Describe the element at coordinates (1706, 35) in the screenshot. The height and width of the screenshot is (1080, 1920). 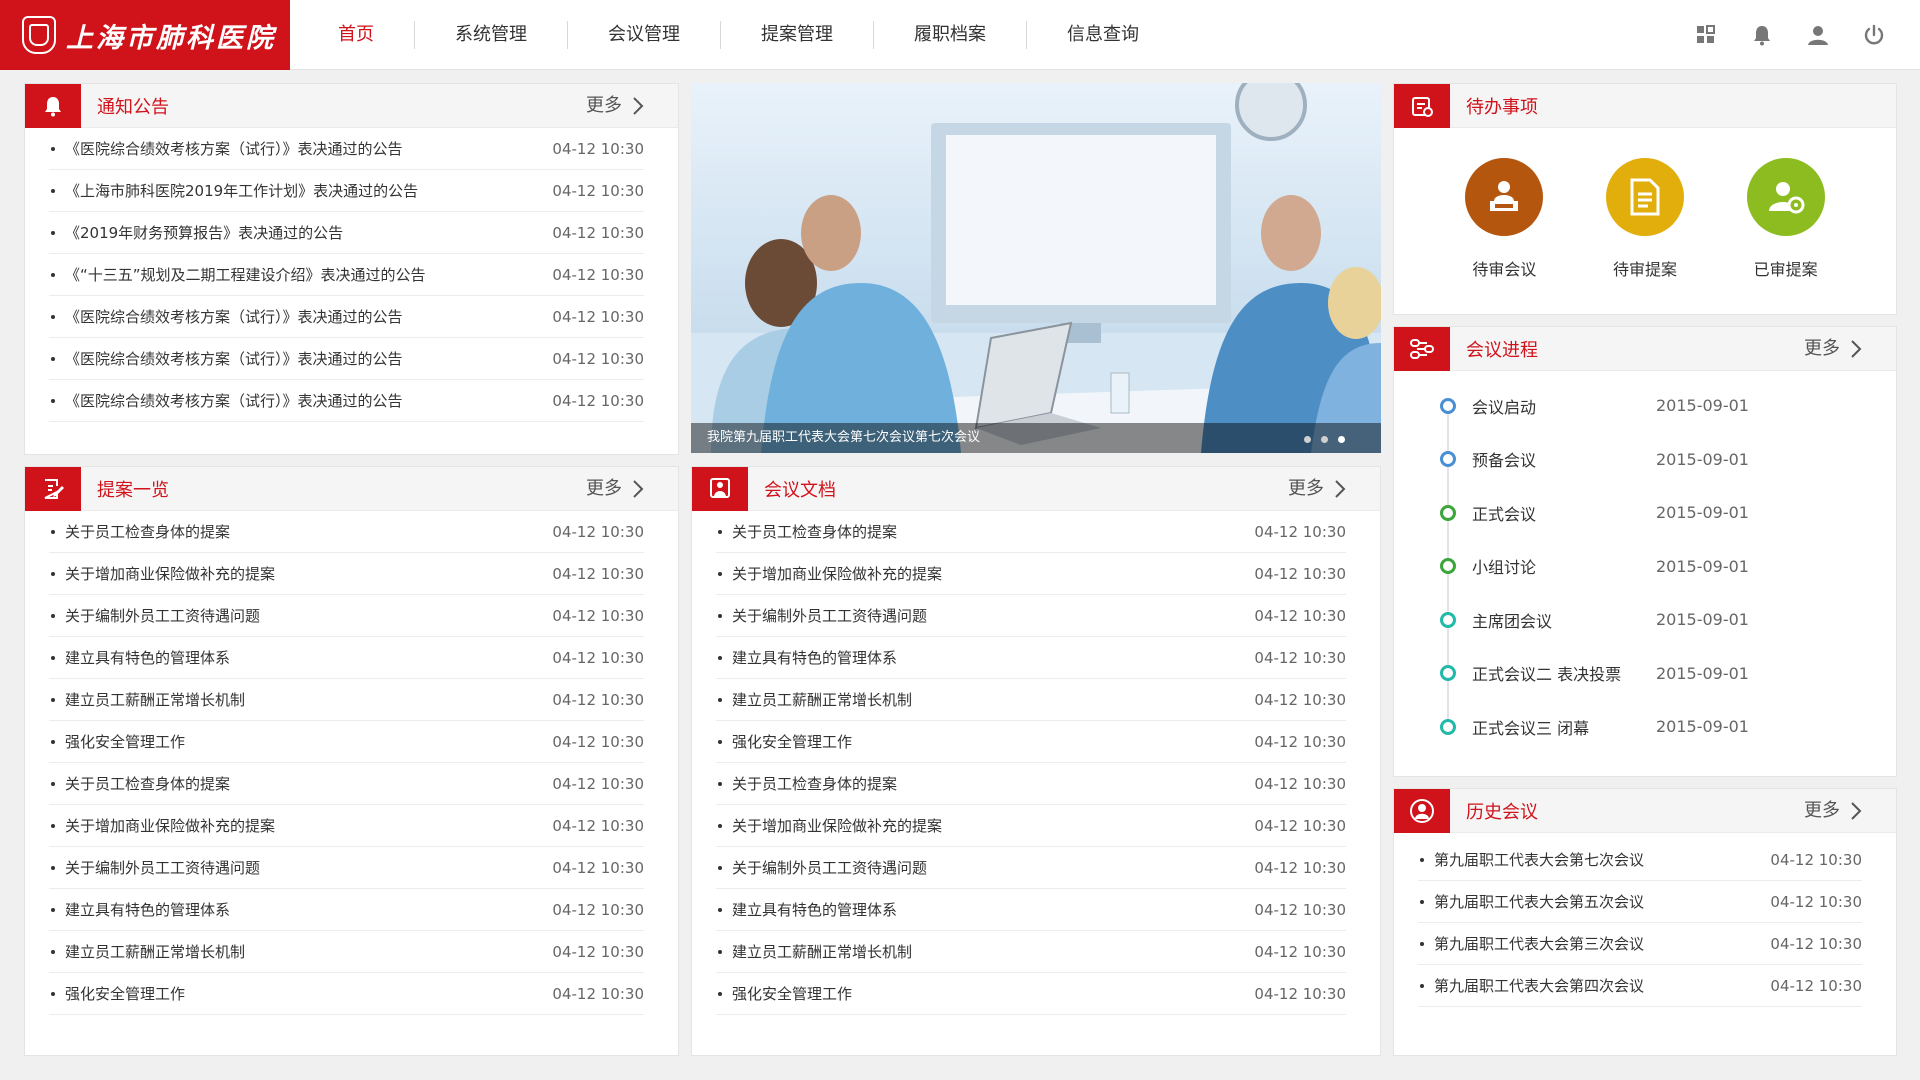
I see `grid-icon` at that location.